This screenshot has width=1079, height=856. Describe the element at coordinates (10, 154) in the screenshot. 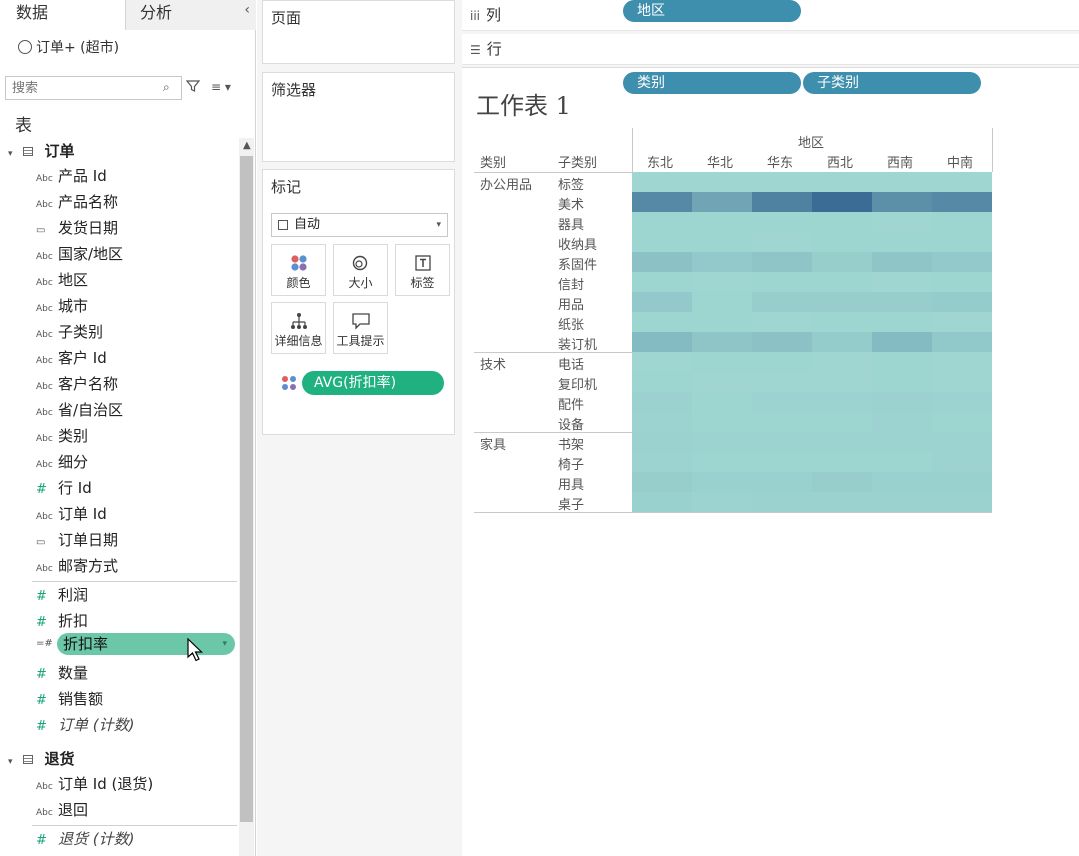

I see `collapse-caret-icon: ▾` at that location.